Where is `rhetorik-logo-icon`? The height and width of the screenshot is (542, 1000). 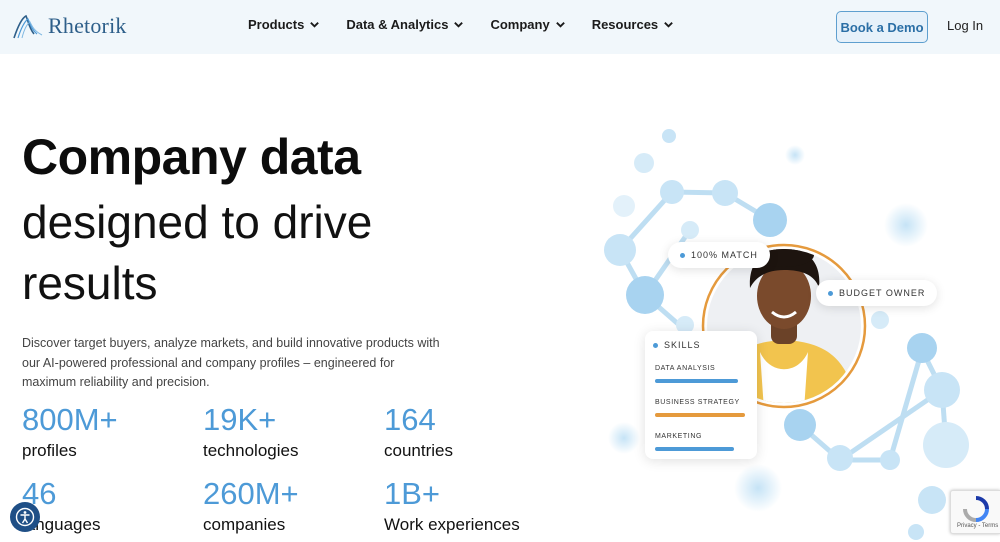
rhetorik-logo-icon is located at coordinates (28, 26).